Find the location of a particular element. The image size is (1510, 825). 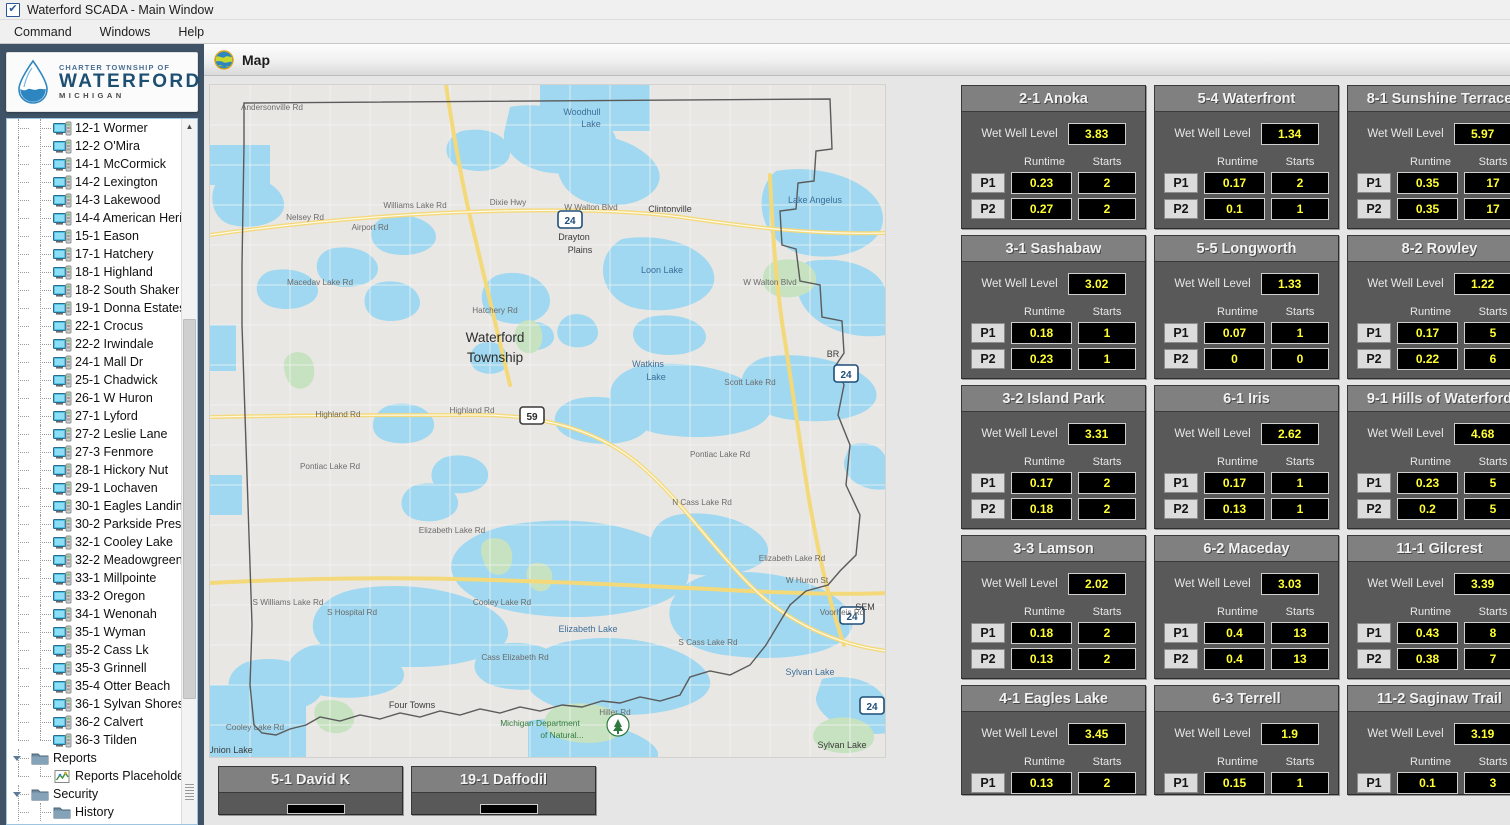

tree-item-19-1-donna-estates: 19-1 Donna Estates is located at coordinates (94, 308).